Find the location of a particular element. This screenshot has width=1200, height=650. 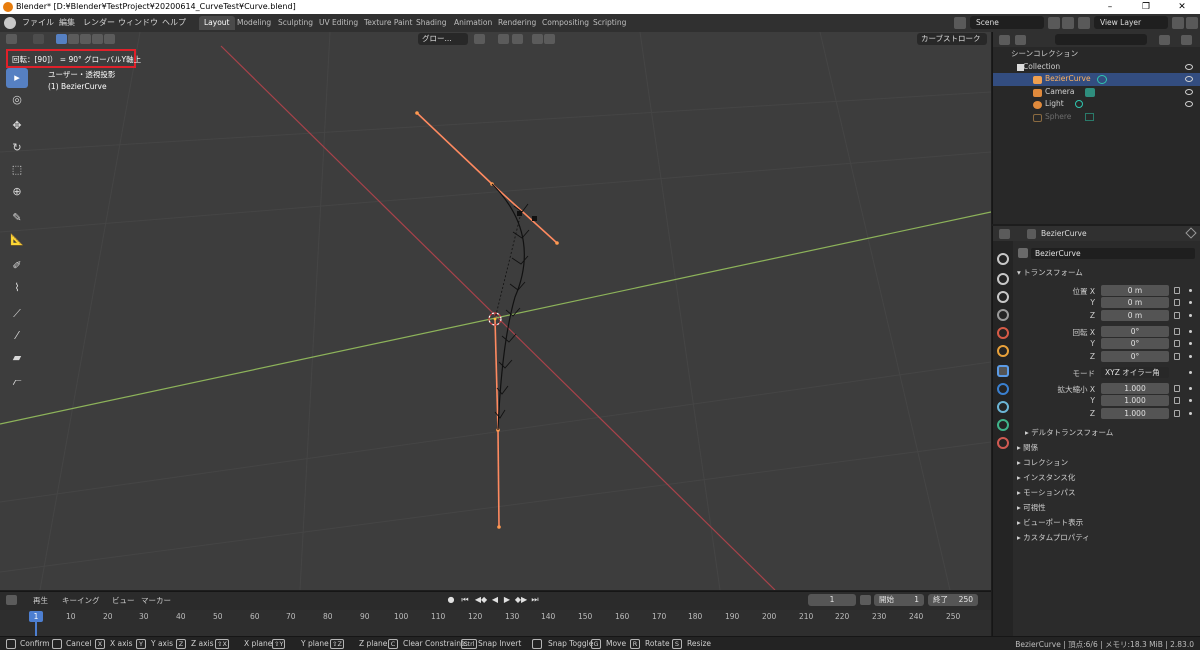

new-scene-icon is located at coordinates (1054, 23).